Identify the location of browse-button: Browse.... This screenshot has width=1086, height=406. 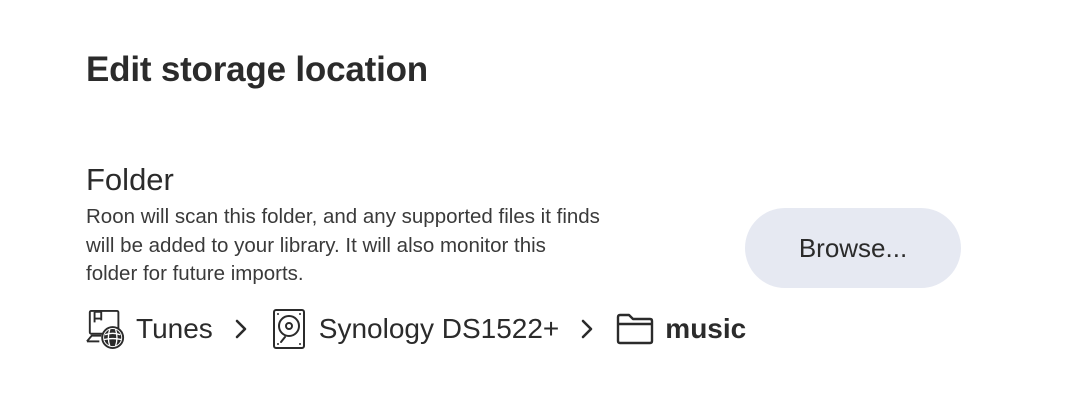
(853, 248).